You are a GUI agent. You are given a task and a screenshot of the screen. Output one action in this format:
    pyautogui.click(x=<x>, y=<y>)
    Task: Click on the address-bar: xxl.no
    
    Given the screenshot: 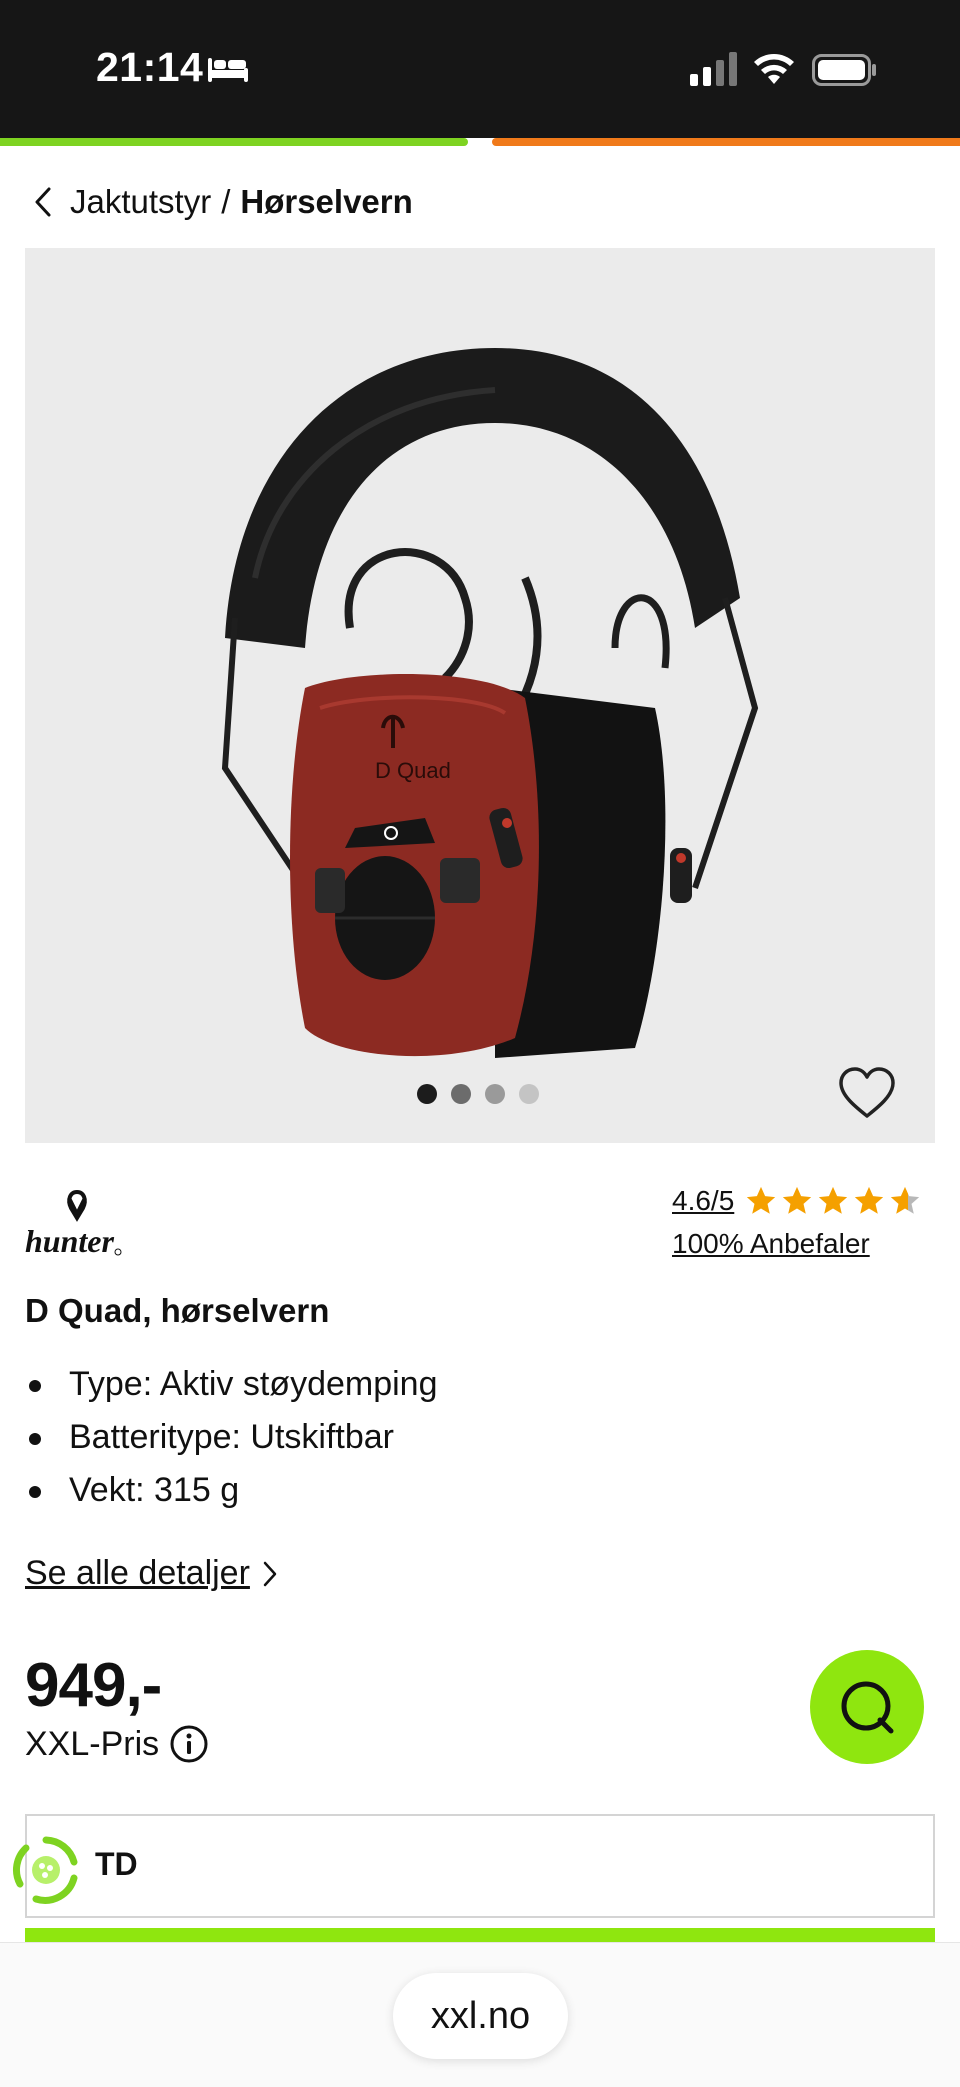 What is the action you would take?
    pyautogui.click(x=480, y=2016)
    